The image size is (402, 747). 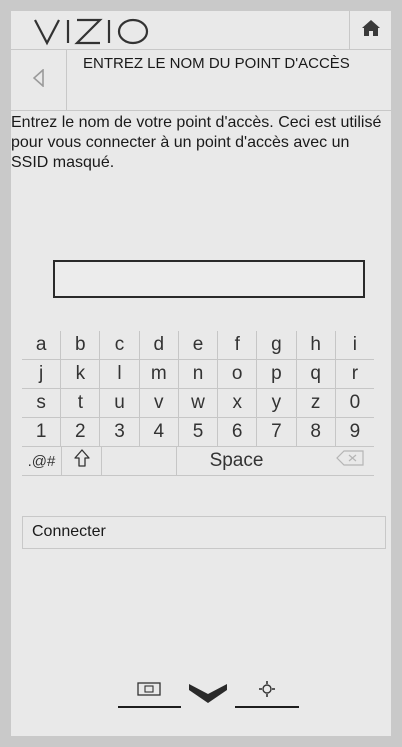 I want to click on blank-key, so click(x=139, y=461).